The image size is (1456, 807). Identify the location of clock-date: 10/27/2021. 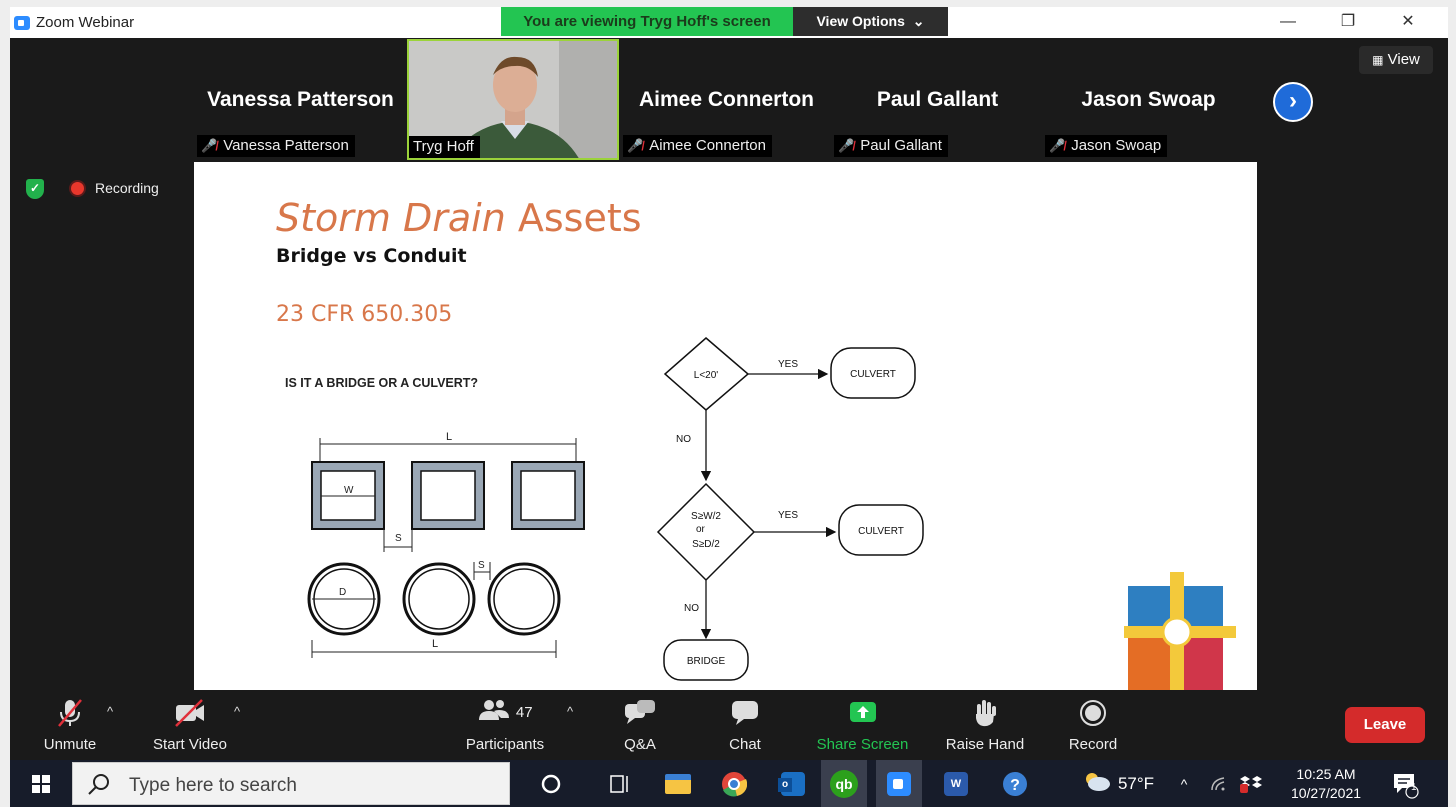
(1326, 792).